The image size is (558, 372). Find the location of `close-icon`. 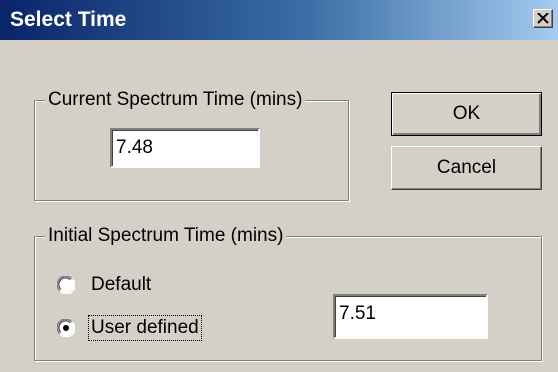

close-icon is located at coordinates (543, 18).